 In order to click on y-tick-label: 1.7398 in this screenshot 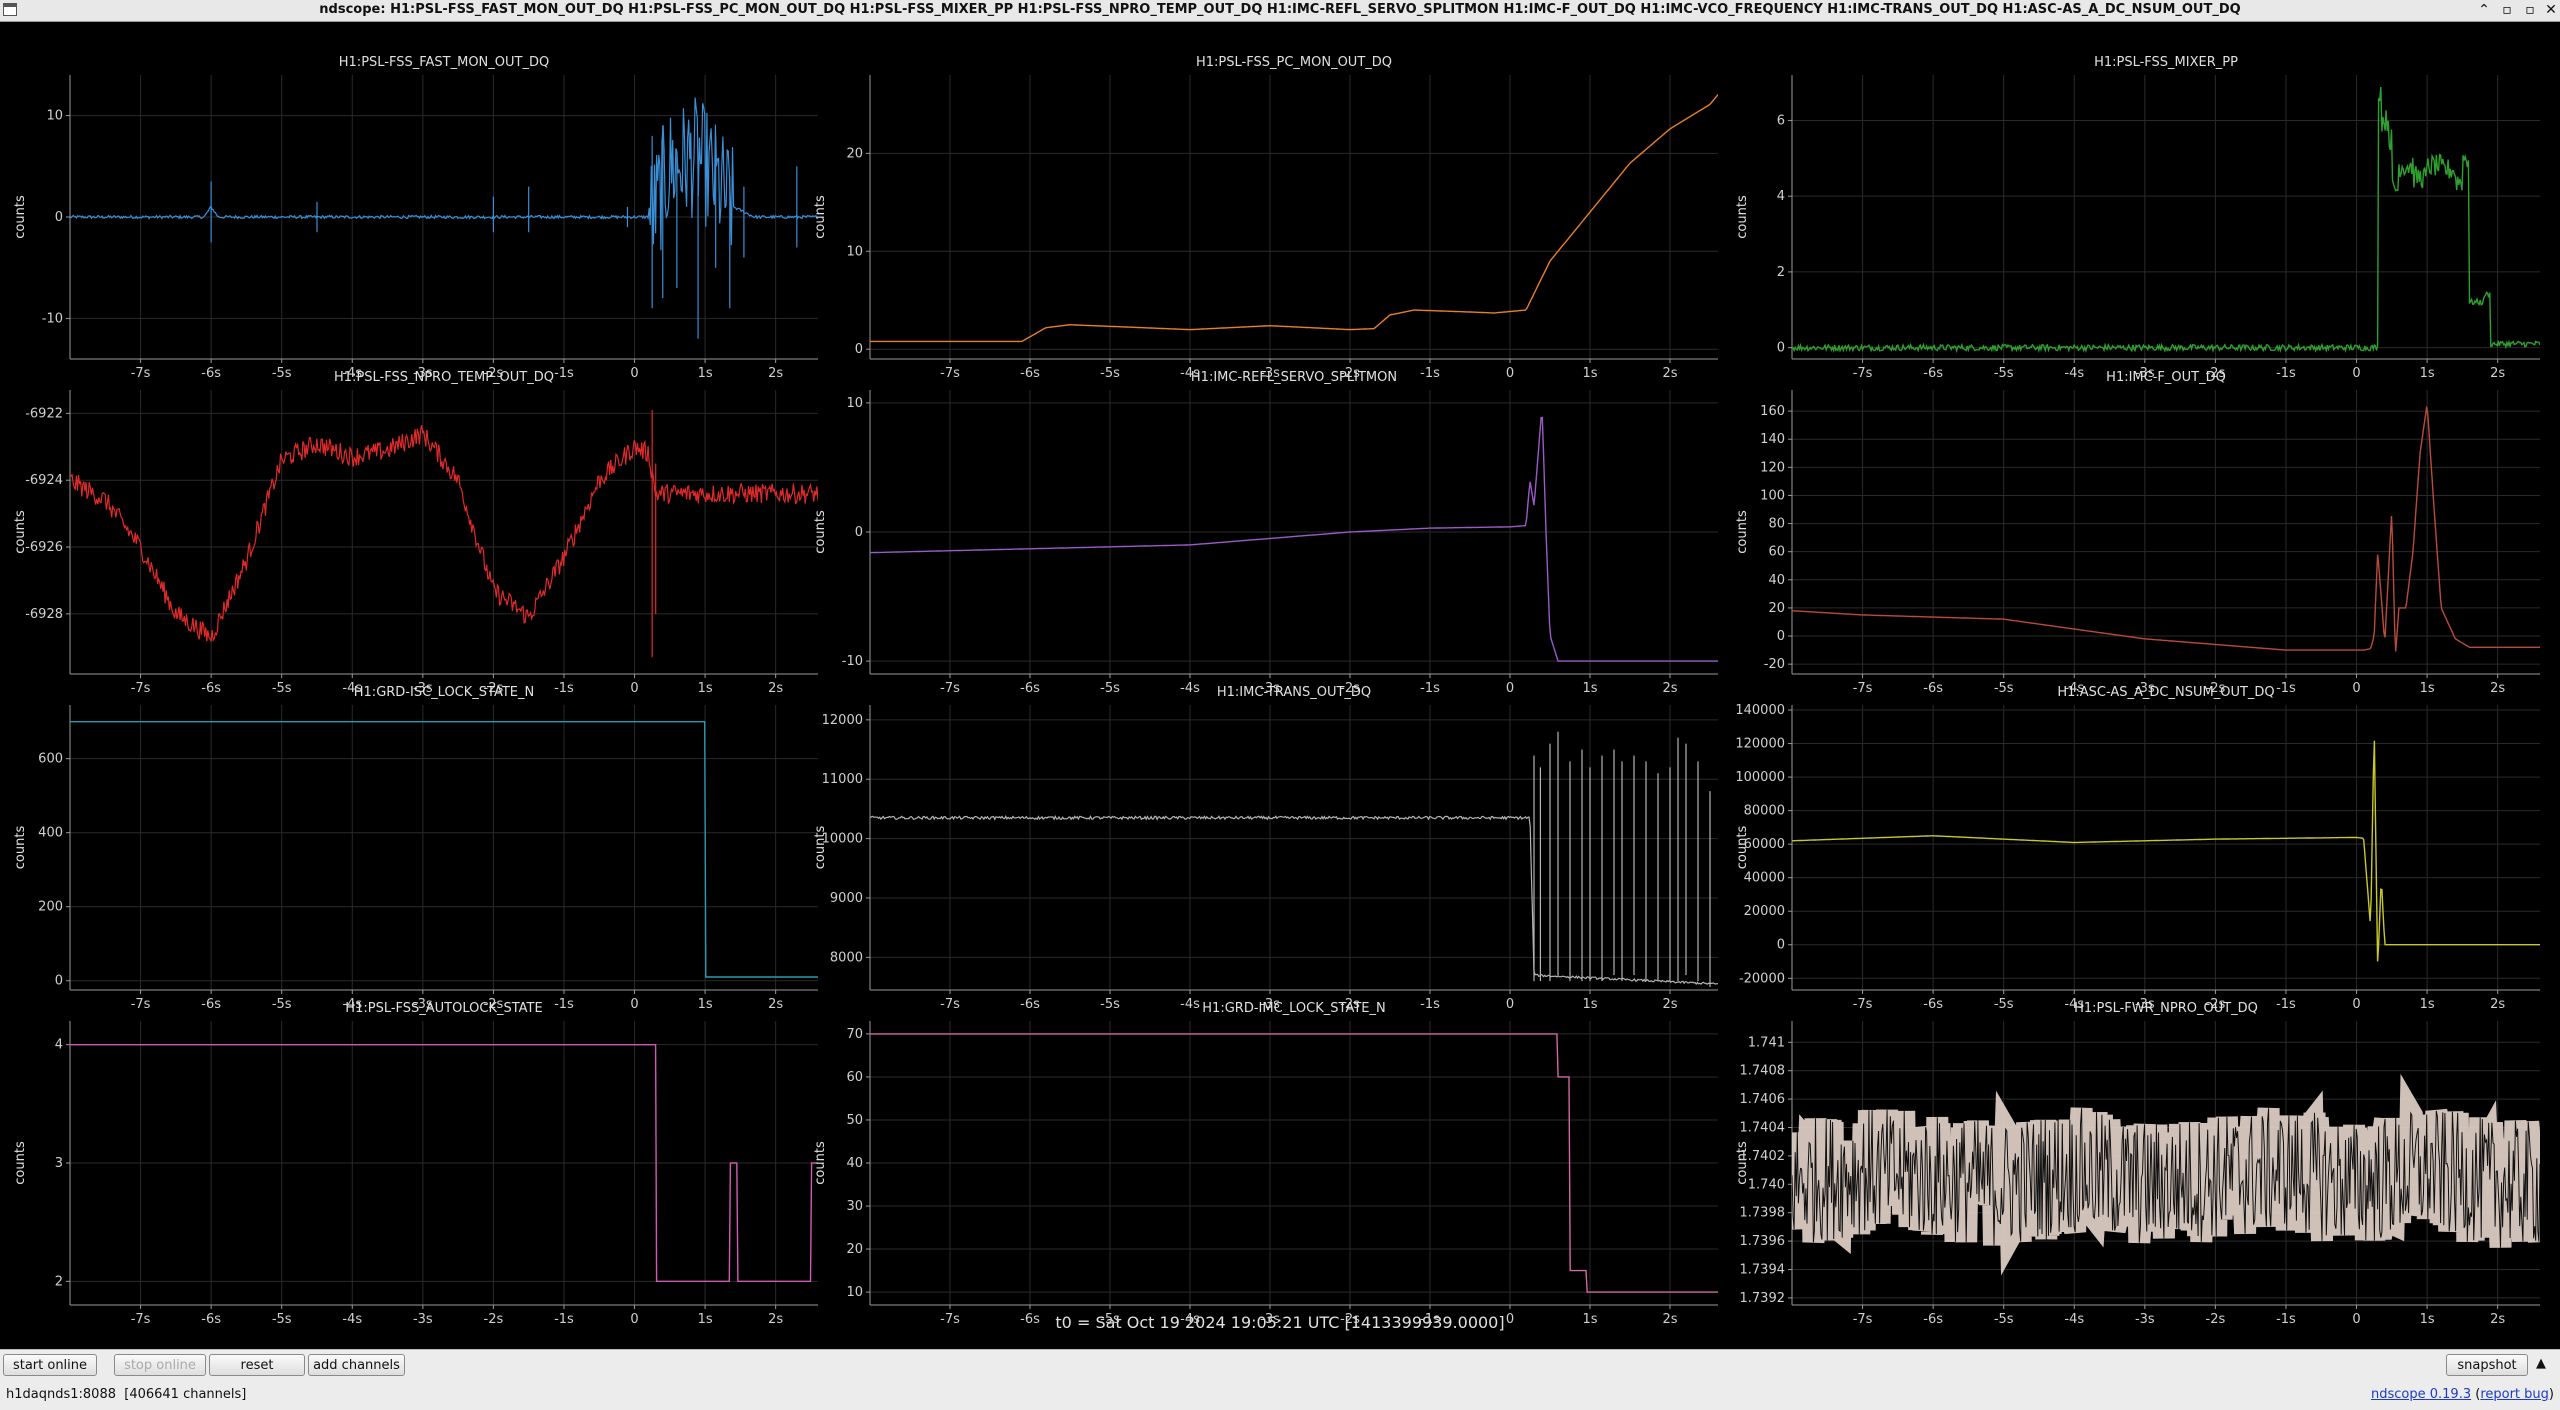, I will do `click(1763, 1213)`.